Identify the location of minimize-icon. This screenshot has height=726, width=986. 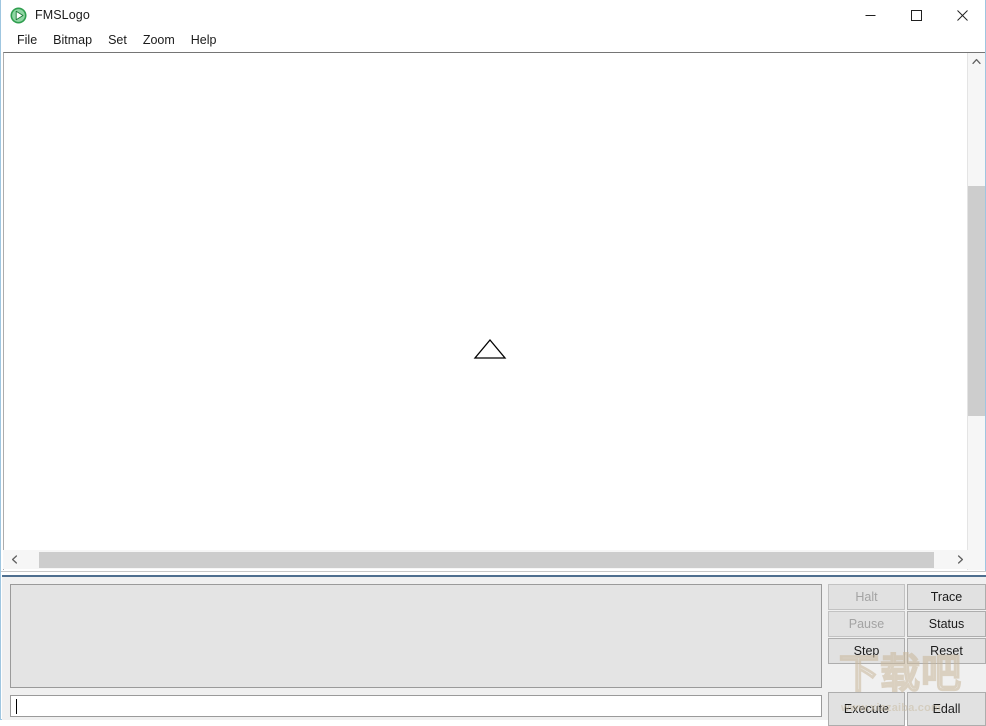
(870, 15).